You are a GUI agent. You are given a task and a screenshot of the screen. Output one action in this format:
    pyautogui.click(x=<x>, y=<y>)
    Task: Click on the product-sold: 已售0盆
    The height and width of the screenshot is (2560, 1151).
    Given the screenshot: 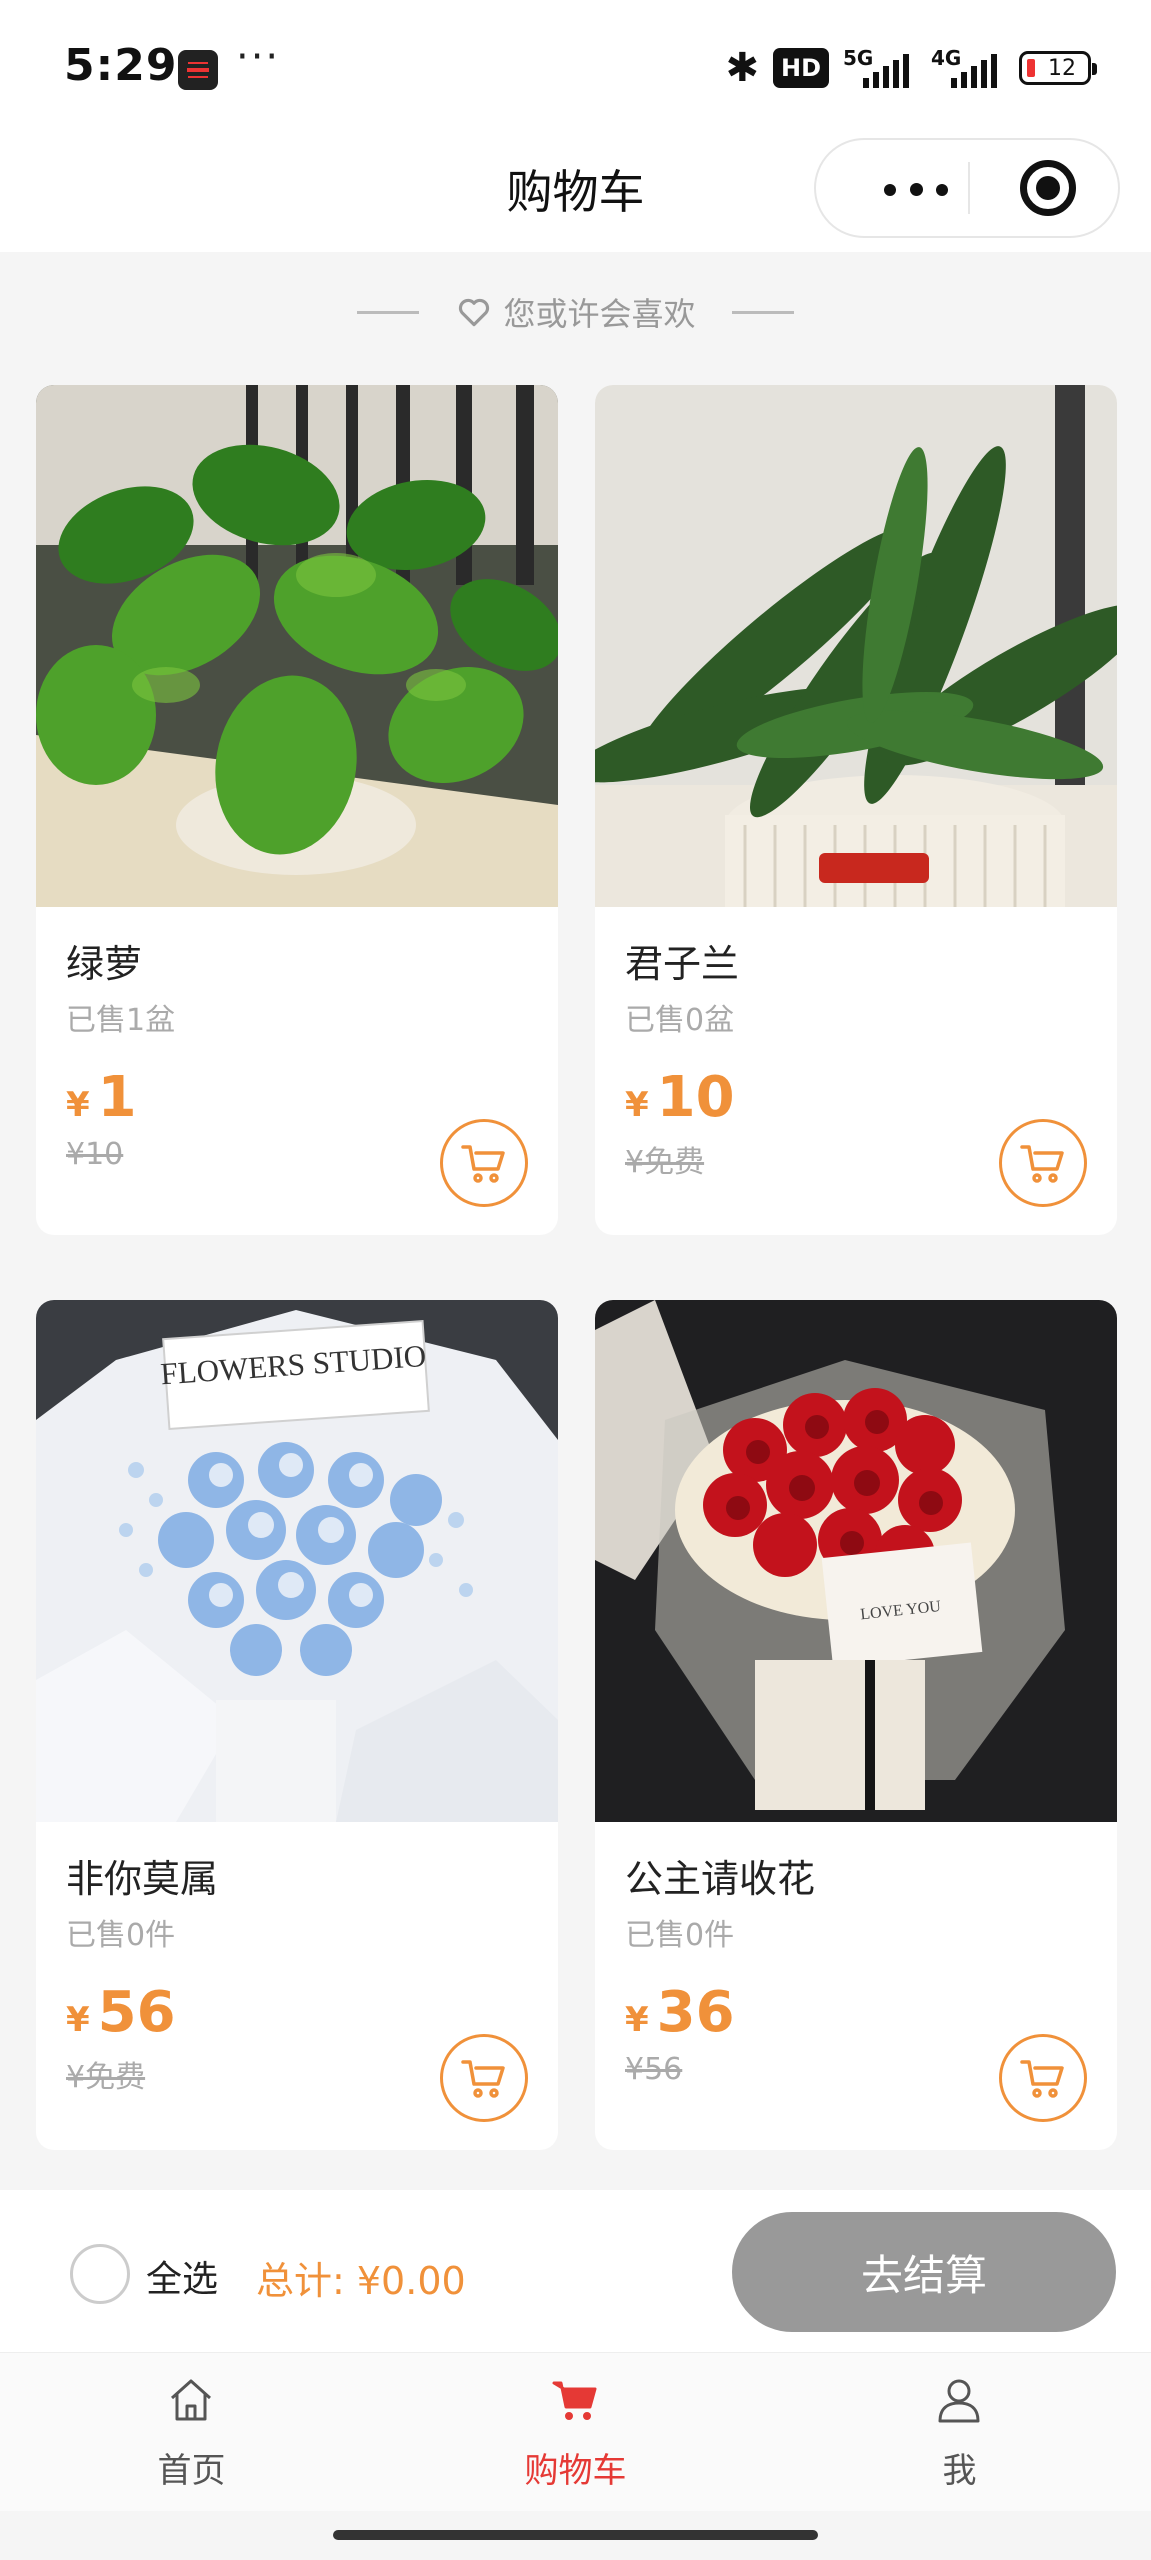 What is the action you would take?
    pyautogui.click(x=680, y=1020)
    